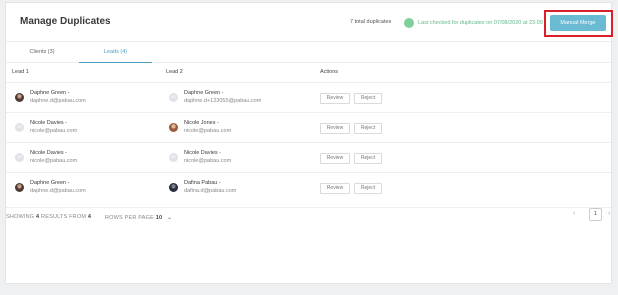  I want to click on lead2-cell: Dafina Pabau - dafina.d@pabau.com, so click(202, 187).